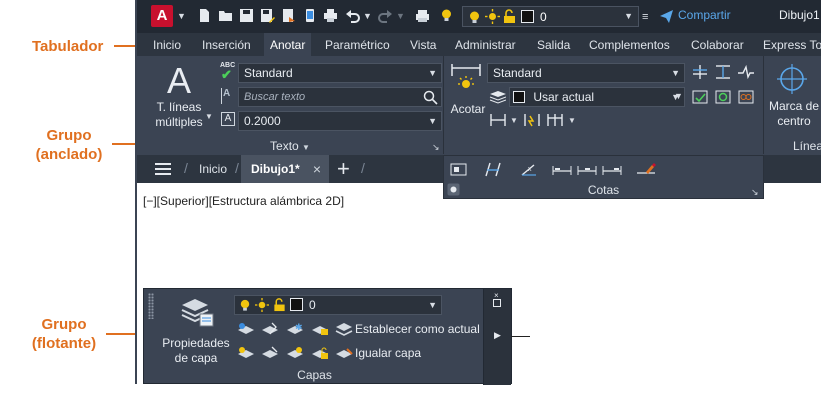 This screenshot has height=409, width=821. Describe the element at coordinates (553, 44) in the screenshot. I see `tab-salida: Salida` at that location.